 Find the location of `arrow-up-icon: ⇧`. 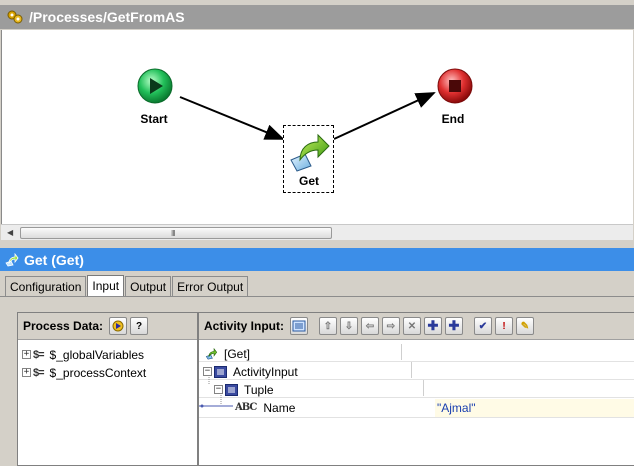

arrow-up-icon: ⇧ is located at coordinates (328, 326).